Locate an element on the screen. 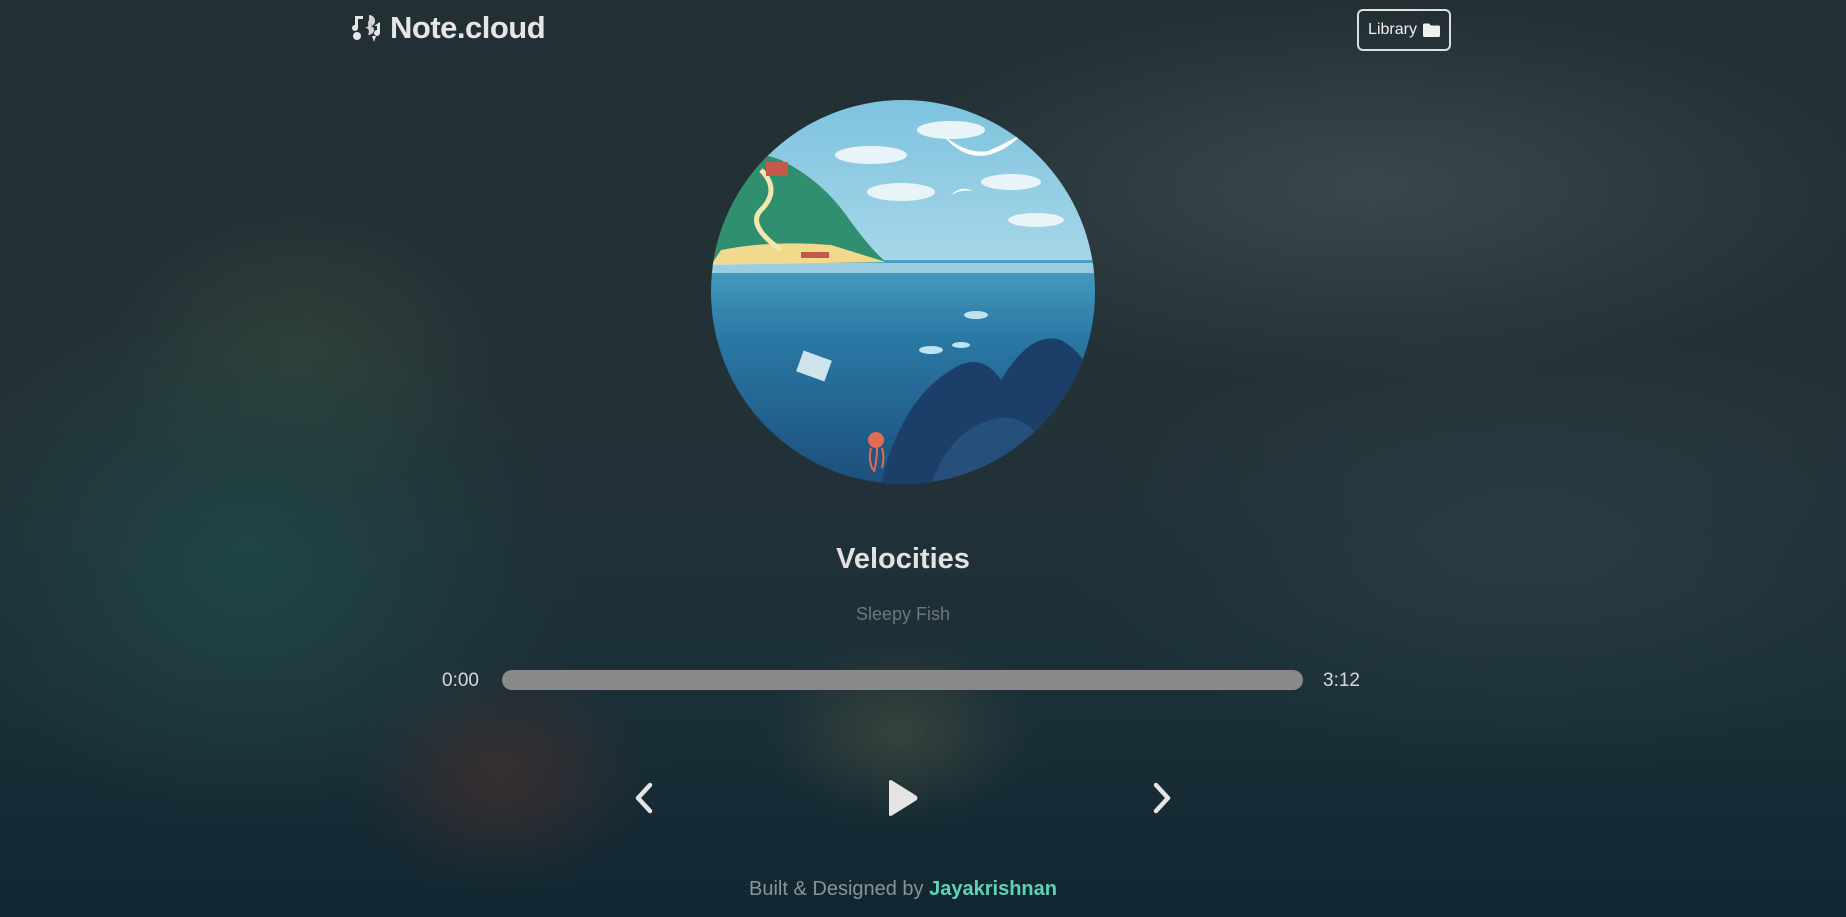 This screenshot has height=917, width=1846. play-button is located at coordinates (902, 798).